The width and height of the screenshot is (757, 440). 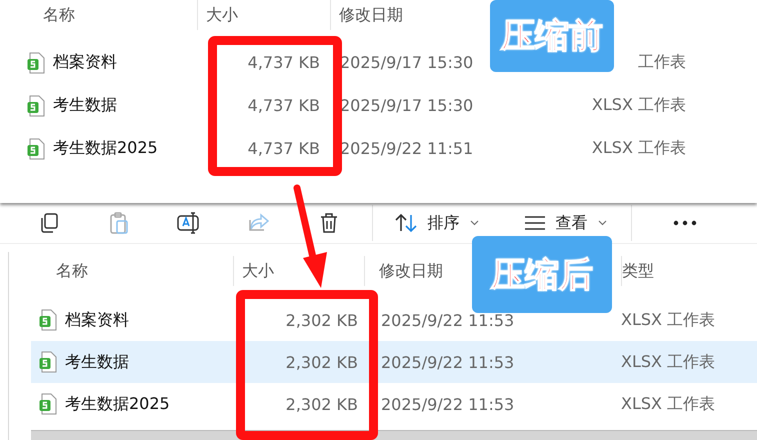 What do you see at coordinates (406, 148) in the screenshot?
I see `modified-date: 2025/9/22 11:51` at bounding box center [406, 148].